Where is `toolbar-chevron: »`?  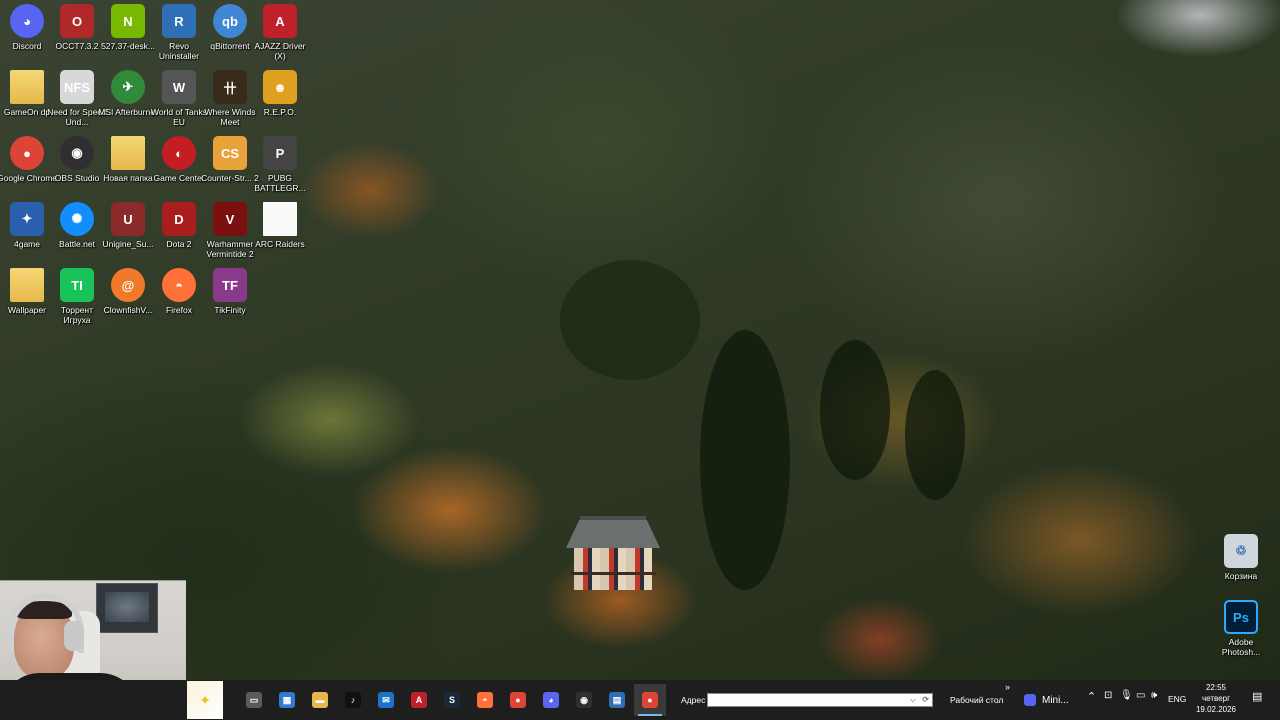 toolbar-chevron: » is located at coordinates (1007, 687).